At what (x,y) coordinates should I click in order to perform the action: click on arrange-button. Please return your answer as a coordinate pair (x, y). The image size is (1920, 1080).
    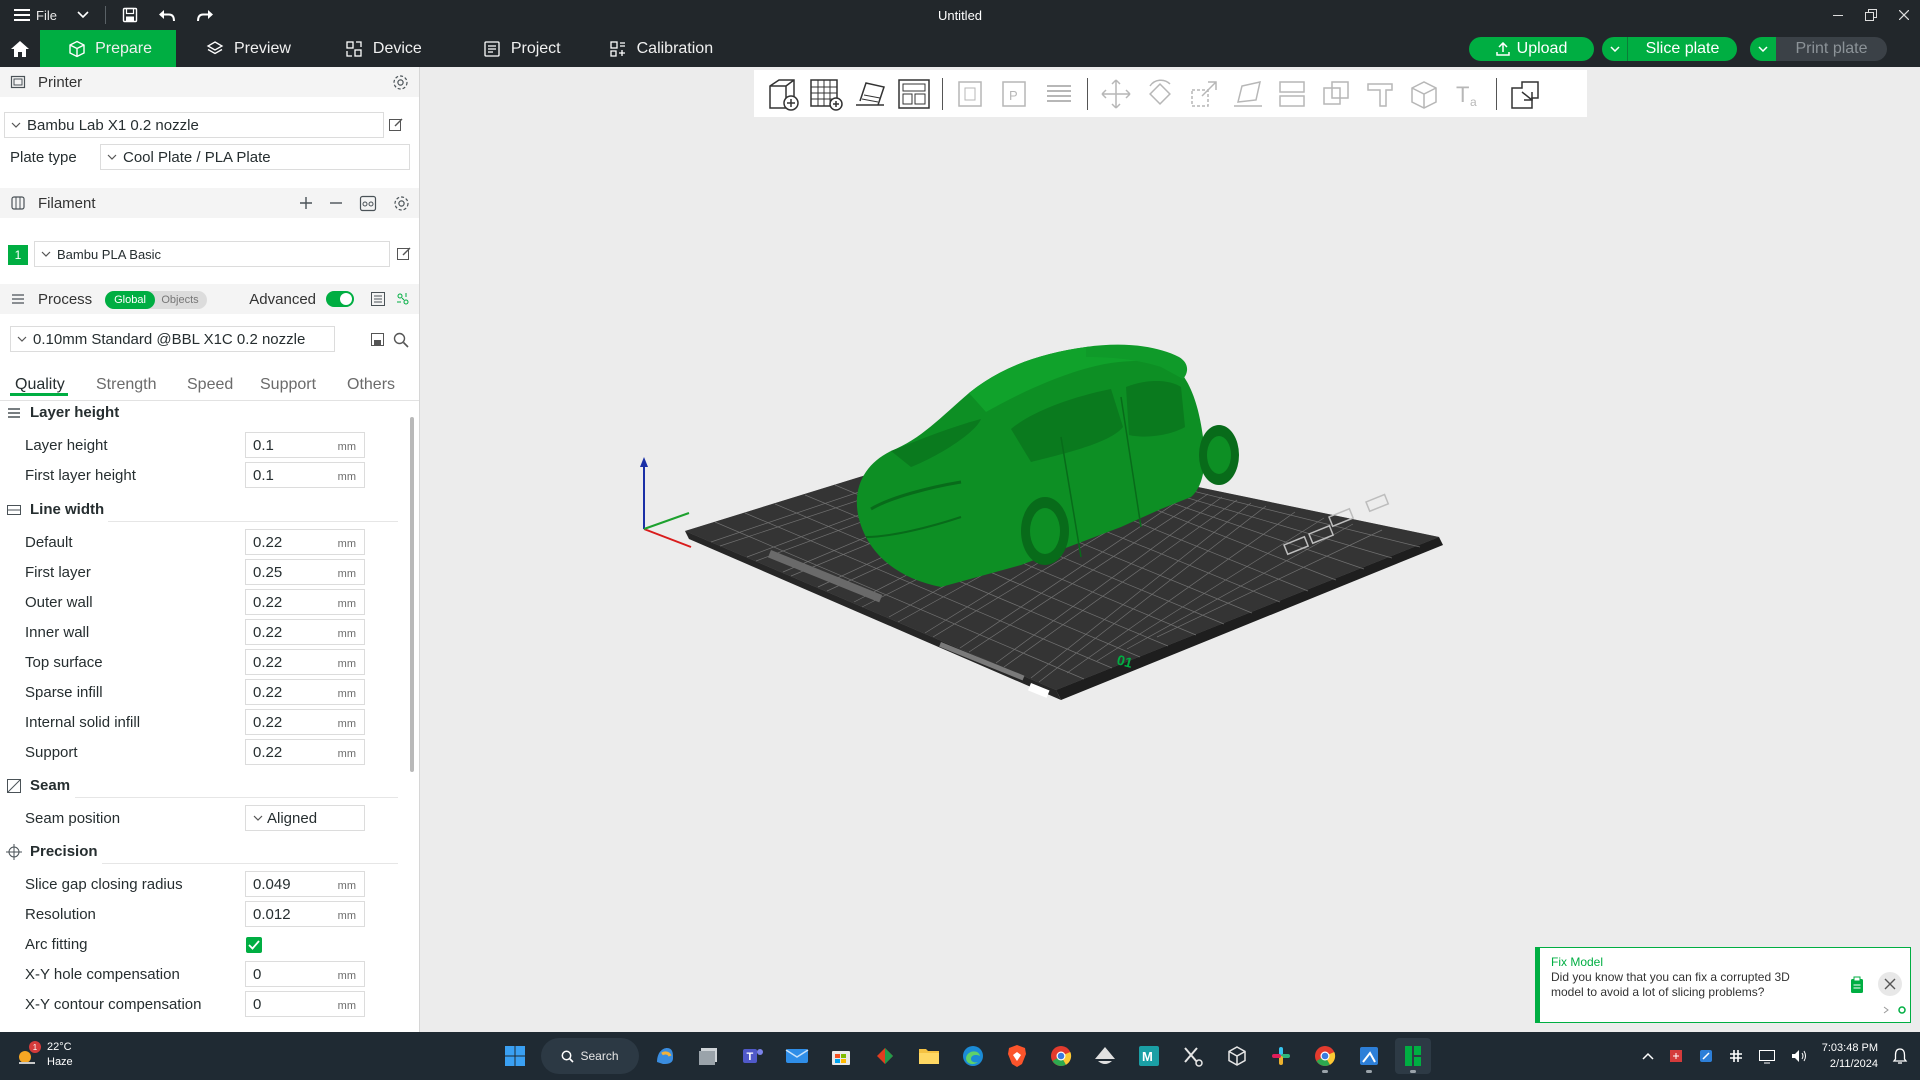
    Looking at the image, I should click on (914, 94).